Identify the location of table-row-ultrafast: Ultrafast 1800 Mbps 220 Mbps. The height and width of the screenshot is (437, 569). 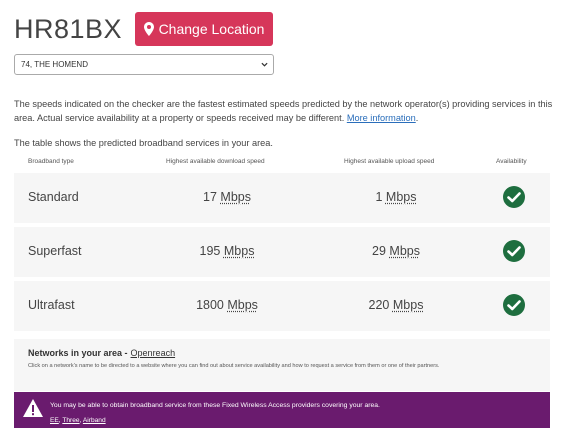
(282, 306).